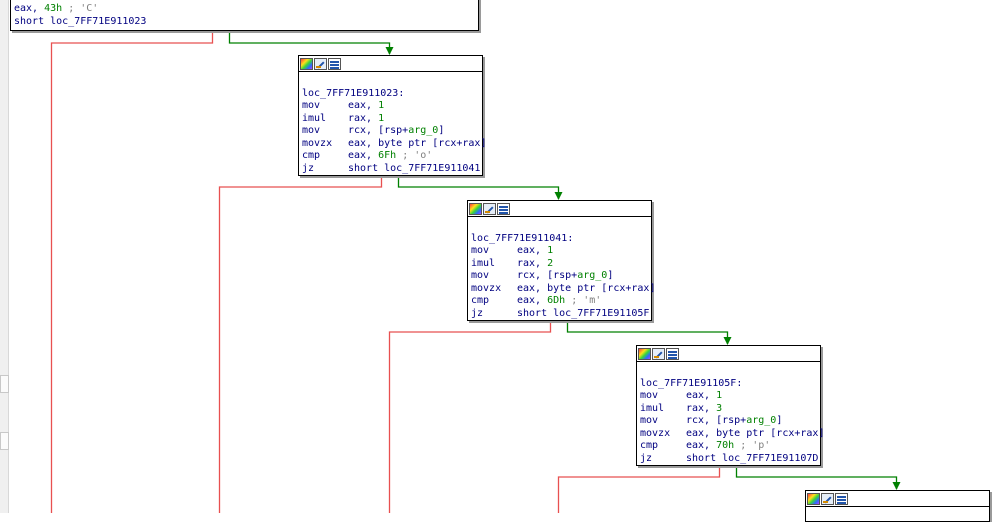 This screenshot has width=1007, height=522. Describe the element at coordinates (560, 301) in the screenshot. I see `instruction-line: cmp eax, 6Dh ; 'm'` at that location.